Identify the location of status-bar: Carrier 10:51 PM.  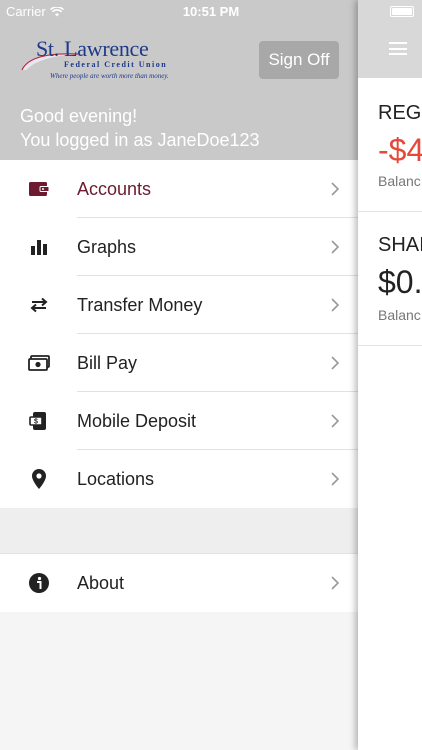
(211, 12).